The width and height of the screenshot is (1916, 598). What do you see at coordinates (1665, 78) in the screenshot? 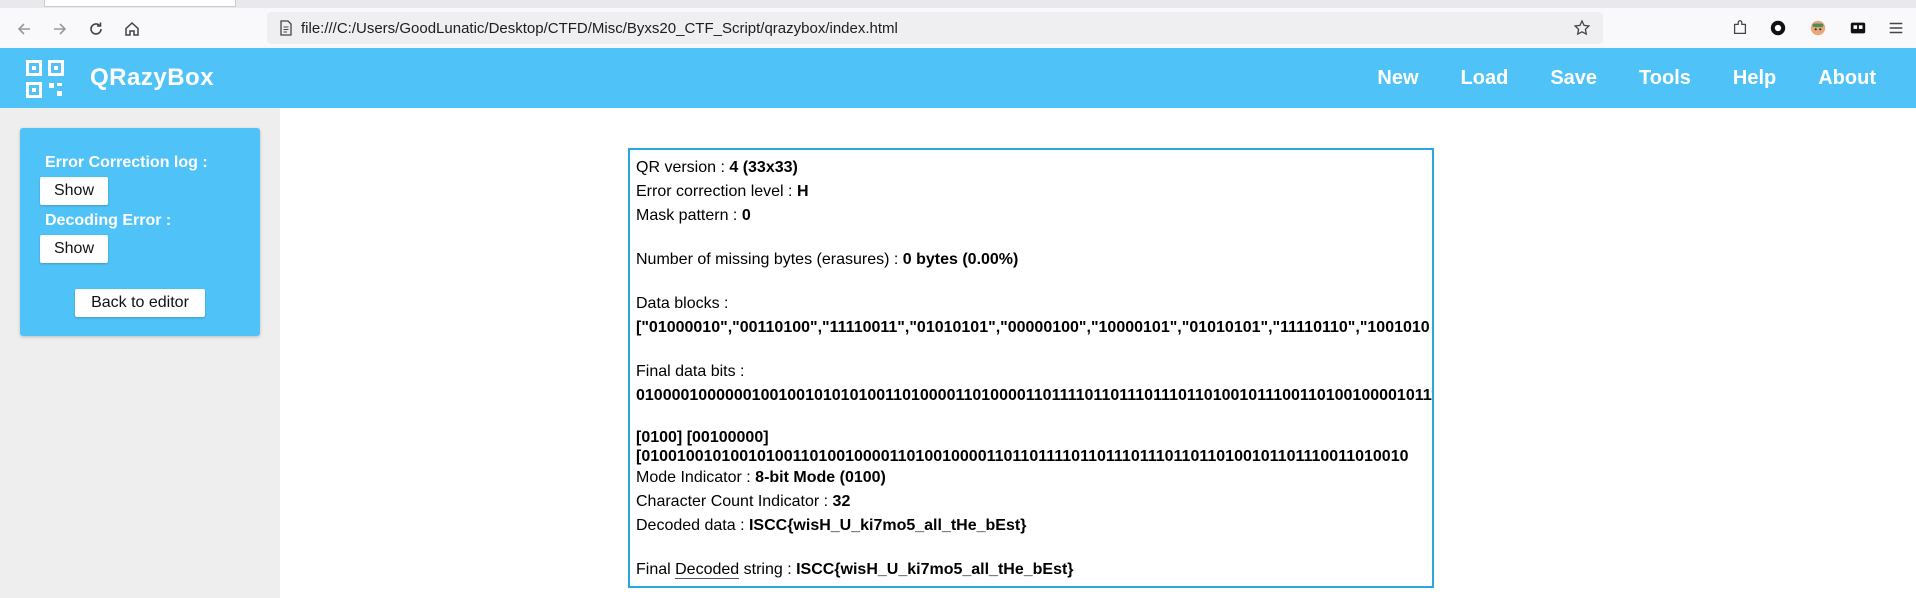
I see `menu-tools: Tools` at bounding box center [1665, 78].